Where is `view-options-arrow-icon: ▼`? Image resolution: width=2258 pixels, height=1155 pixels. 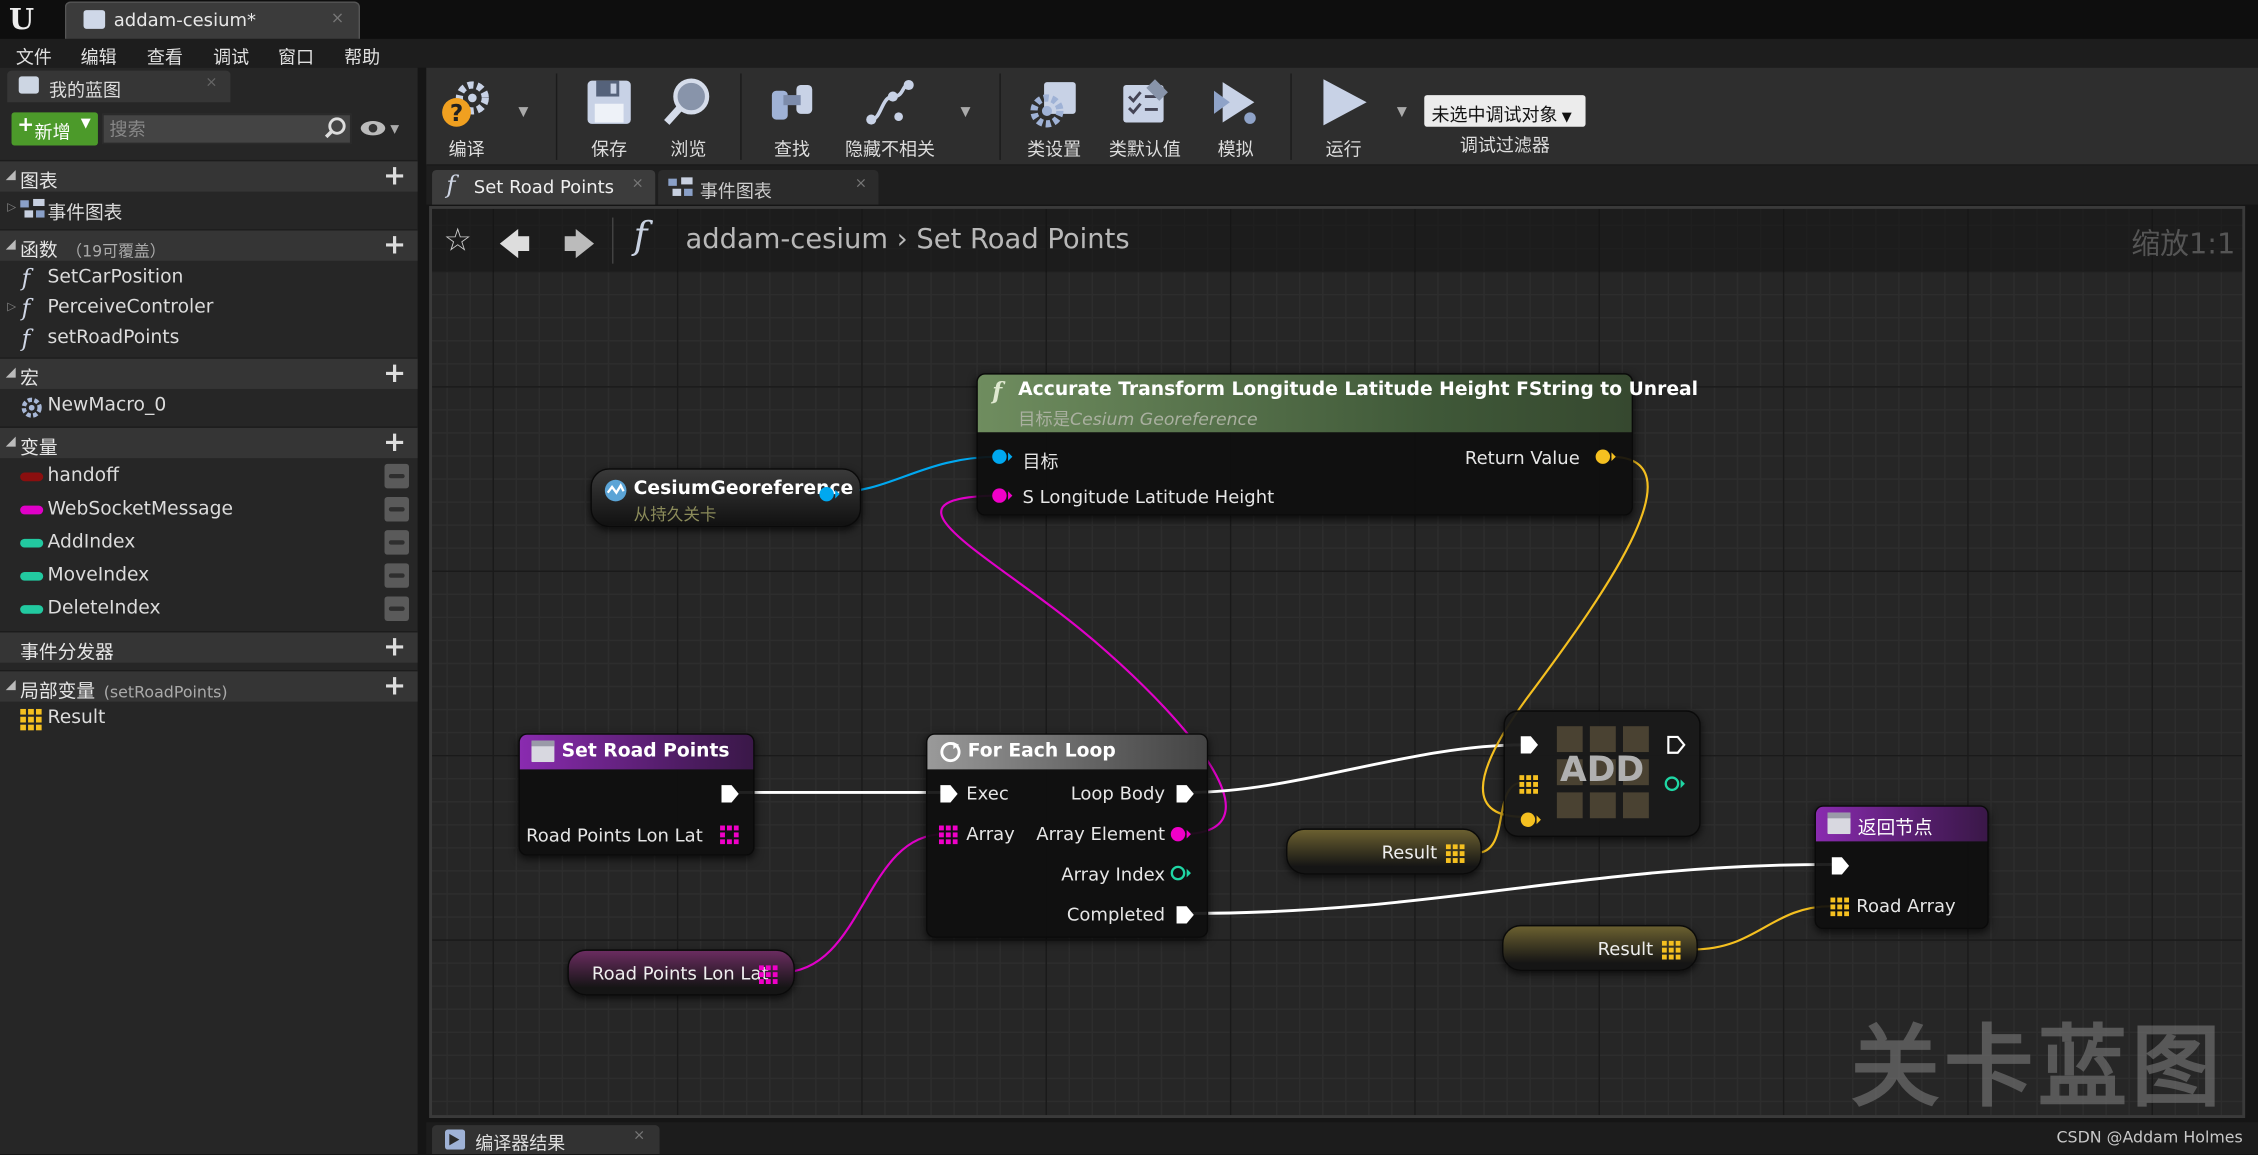 view-options-arrow-icon: ▼ is located at coordinates (394, 128).